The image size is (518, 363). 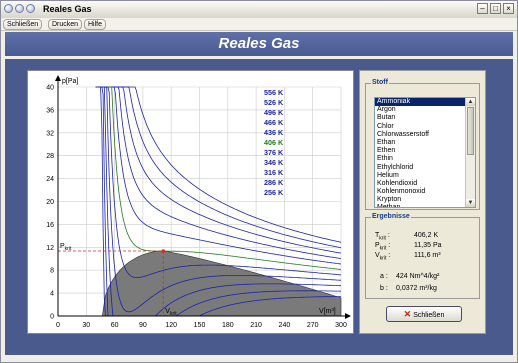 I want to click on y-tick-label: 0, so click(x=52, y=317).